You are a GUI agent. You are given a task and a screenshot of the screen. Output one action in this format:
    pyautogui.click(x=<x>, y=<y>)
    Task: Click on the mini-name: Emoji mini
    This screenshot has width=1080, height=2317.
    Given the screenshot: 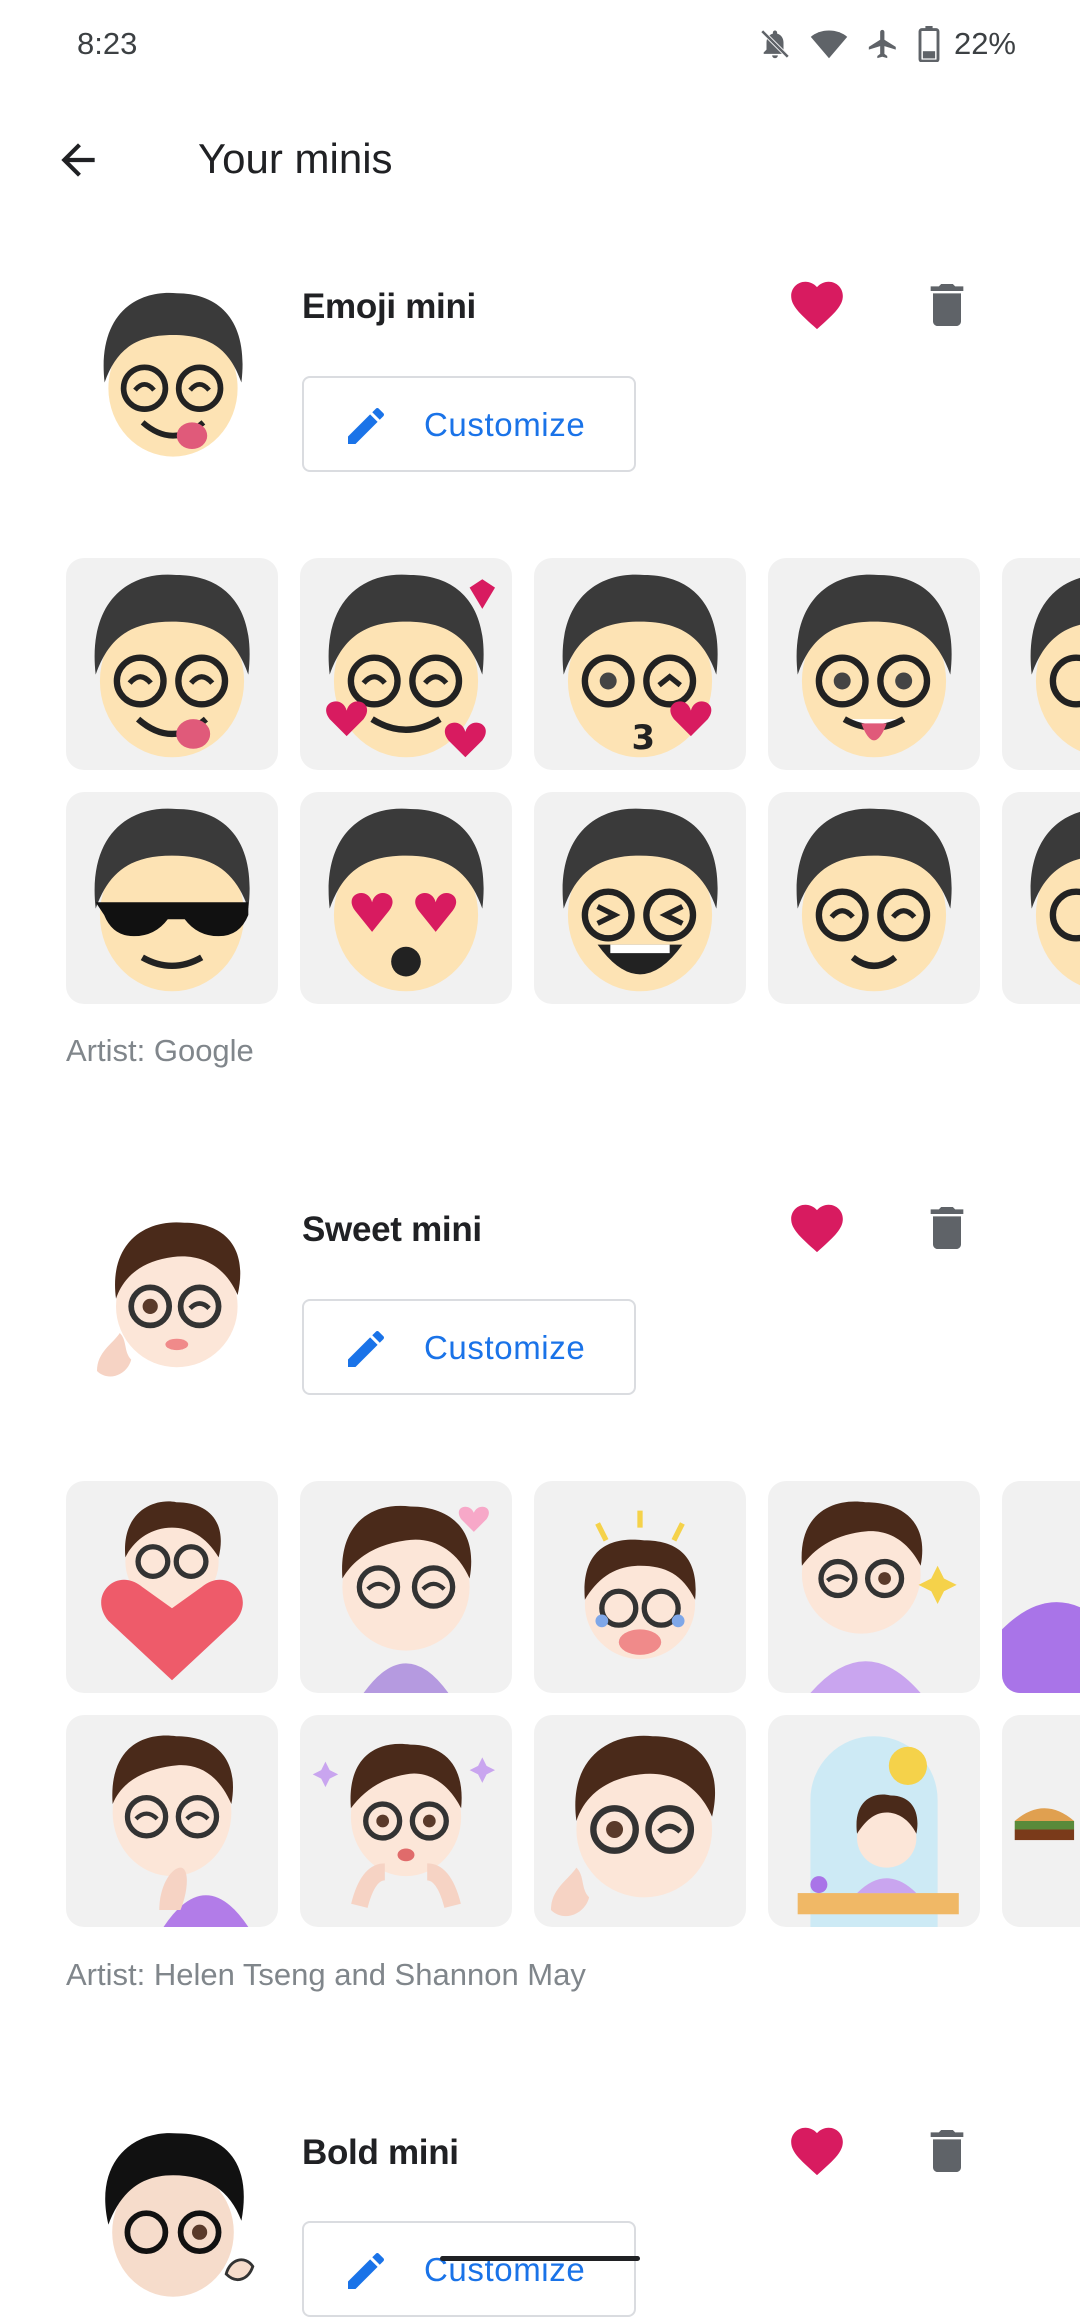 What is the action you would take?
    pyautogui.click(x=389, y=306)
    